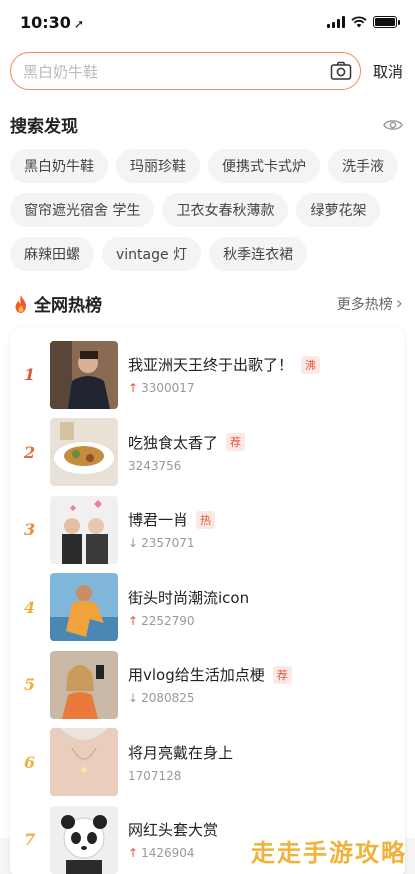 This screenshot has height=874, width=415. Describe the element at coordinates (45, 22) in the screenshot. I see `clock-text: 10:30` at that location.